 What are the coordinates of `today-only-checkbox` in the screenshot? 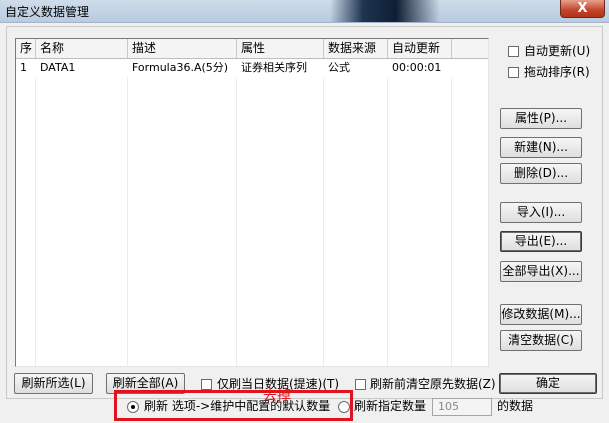 It's located at (206, 384).